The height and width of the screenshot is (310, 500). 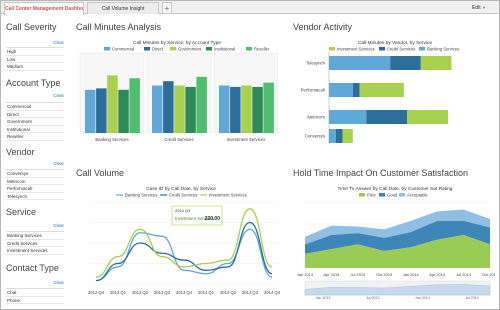 What do you see at coordinates (21, 212) in the screenshot?
I see `filter-title: Service` at bounding box center [21, 212].